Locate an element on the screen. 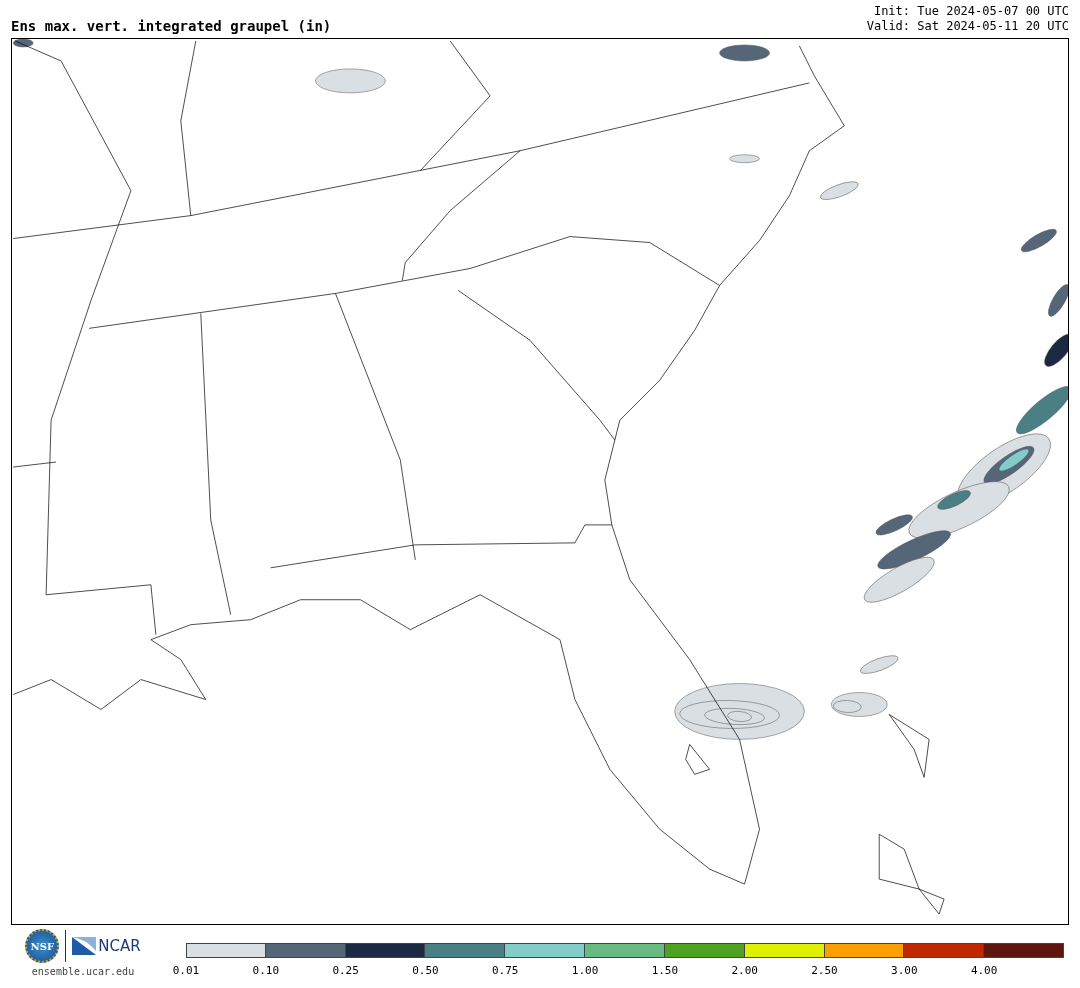 The width and height of the screenshot is (1080, 988). colorbar-label: 0.01 is located at coordinates (186, 970).